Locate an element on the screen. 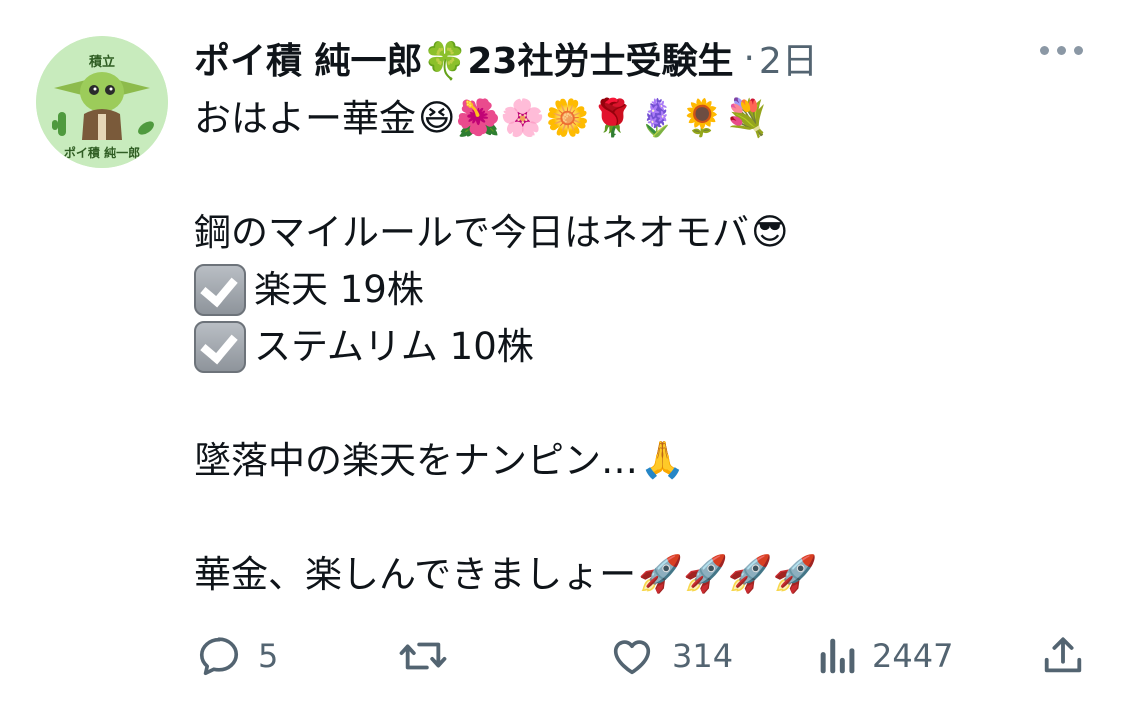 The width and height of the screenshot is (1125, 722). post-text: 華金、楽しんできましょー is located at coordinates (415, 574).